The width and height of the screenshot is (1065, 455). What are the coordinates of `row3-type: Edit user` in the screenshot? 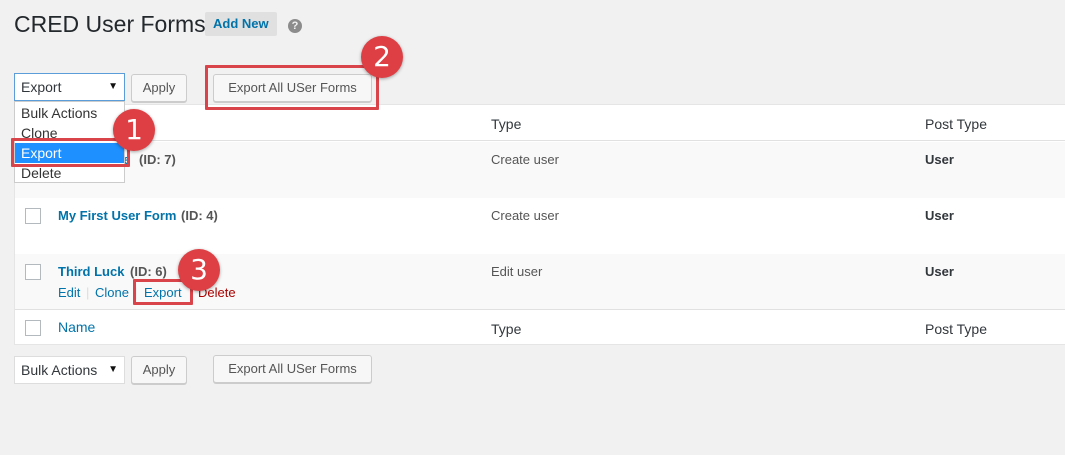 It's located at (517, 271).